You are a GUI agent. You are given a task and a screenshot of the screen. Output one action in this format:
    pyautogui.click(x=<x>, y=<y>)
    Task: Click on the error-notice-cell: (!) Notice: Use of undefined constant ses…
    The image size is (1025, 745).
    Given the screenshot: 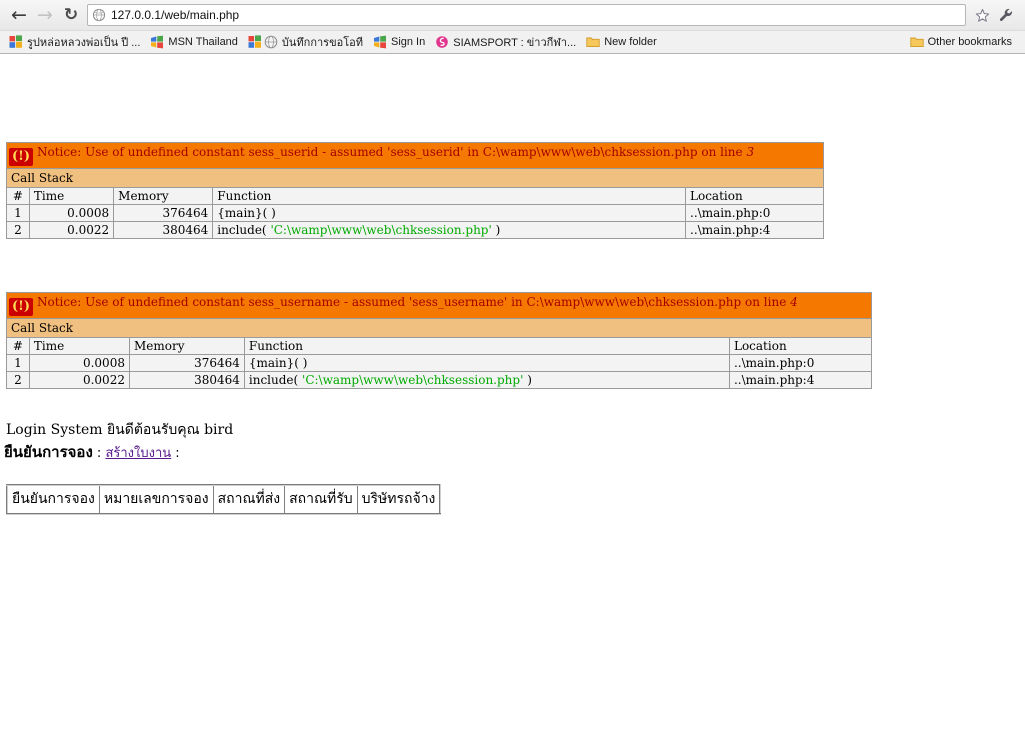 What is the action you would take?
    pyautogui.click(x=439, y=305)
    